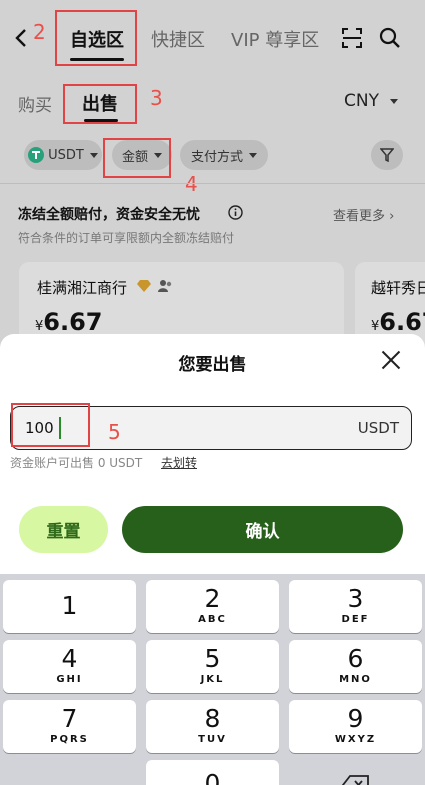 Image resolution: width=425 pixels, height=785 pixels. I want to click on annotation-box-amount, so click(137, 158).